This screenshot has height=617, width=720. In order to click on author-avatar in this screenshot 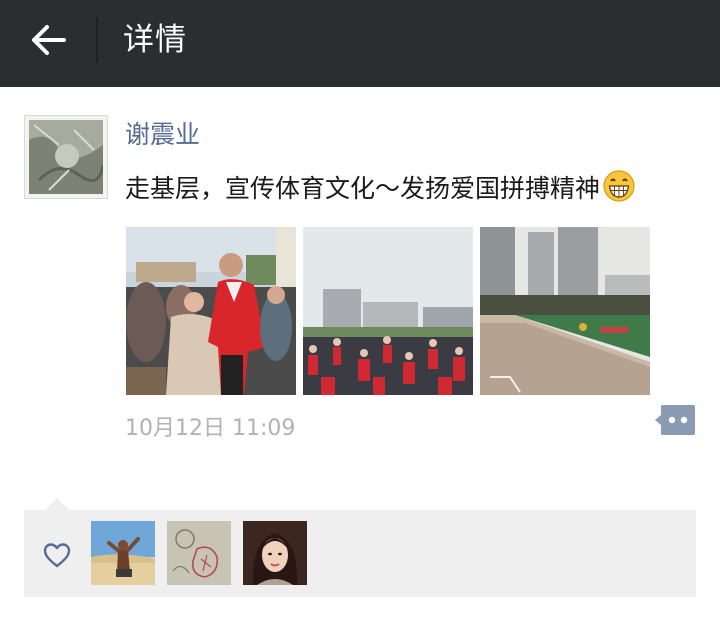, I will do `click(66, 157)`.